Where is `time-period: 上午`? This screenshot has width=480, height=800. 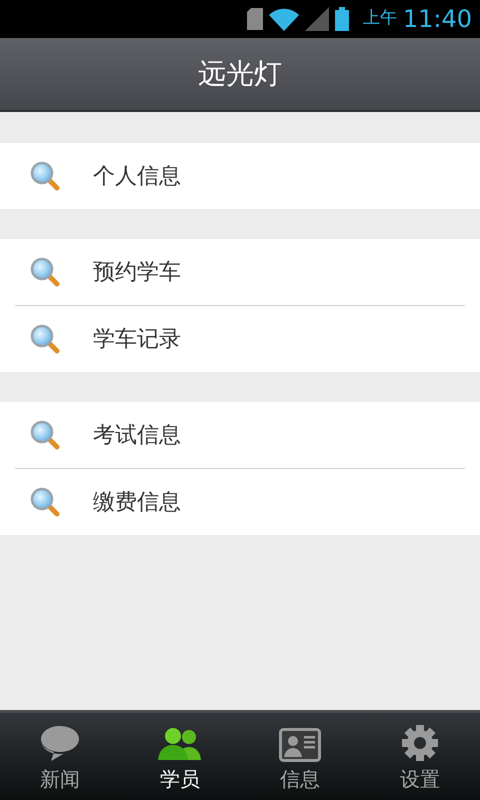
time-period: 上午 is located at coordinates (379, 18).